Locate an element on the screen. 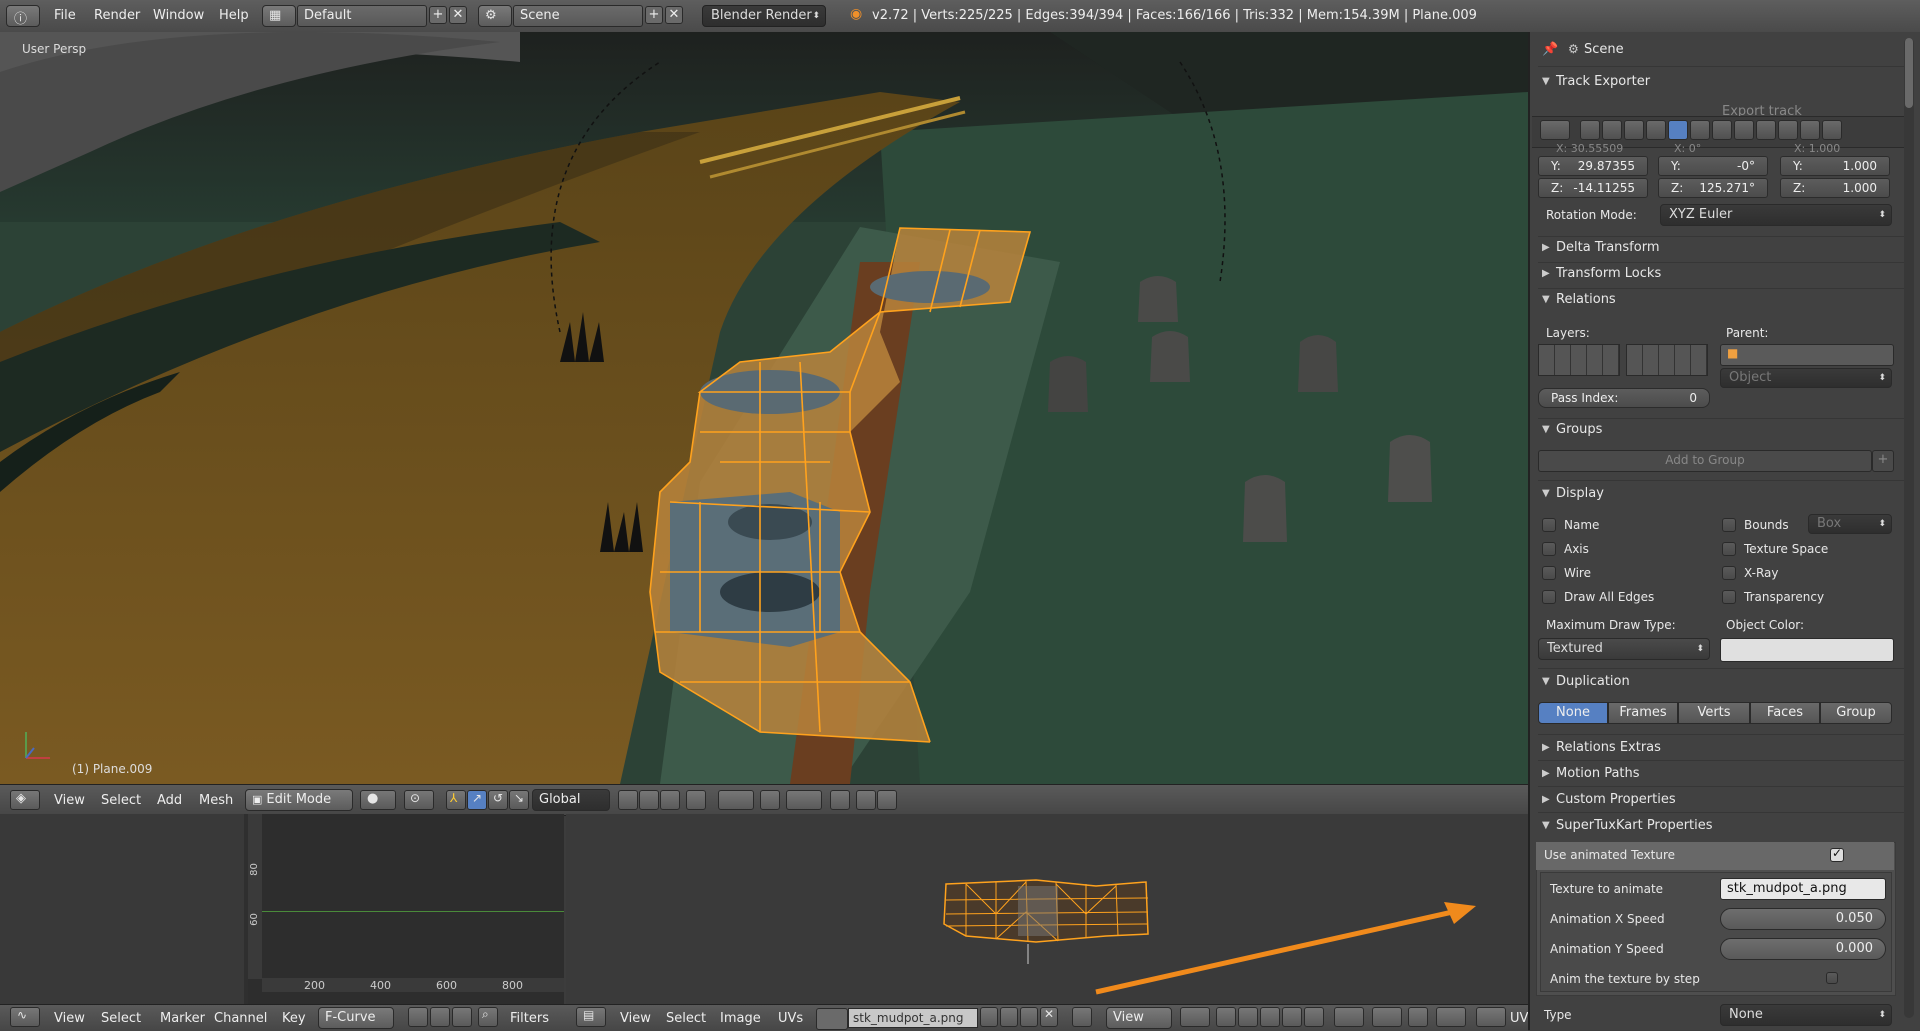 The height and width of the screenshot is (1031, 1920). custom-properties-header: Custom Properties is located at coordinates (1616, 799).